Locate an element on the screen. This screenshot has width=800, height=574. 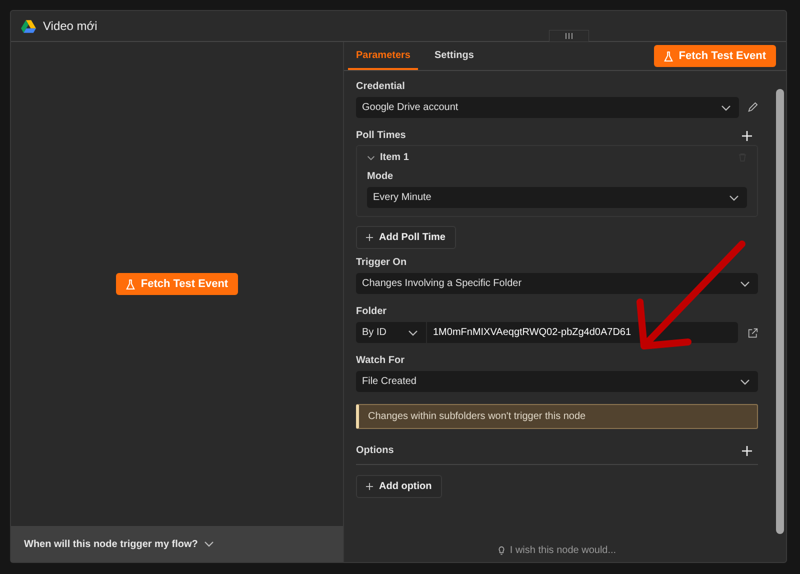
field-label: Credential is located at coordinates (381, 86).